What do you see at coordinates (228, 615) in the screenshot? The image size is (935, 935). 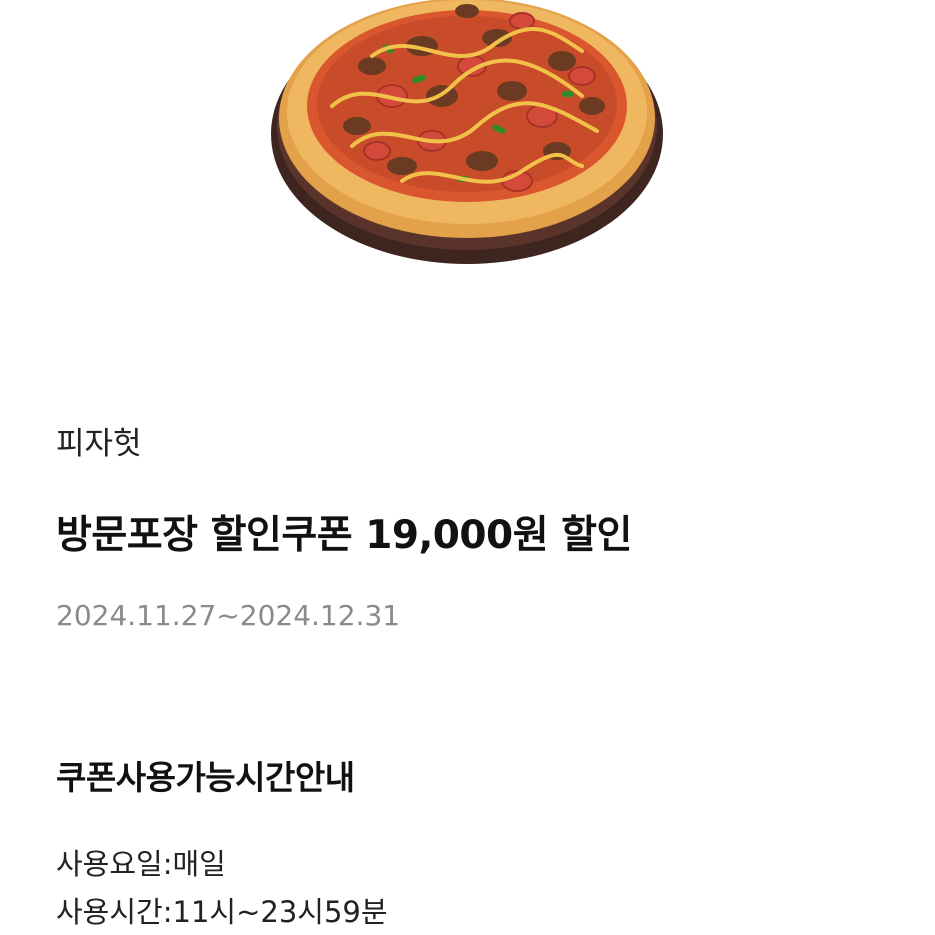 I see `coupon-validity-period: 2024.11.27~2024.12.31` at bounding box center [228, 615].